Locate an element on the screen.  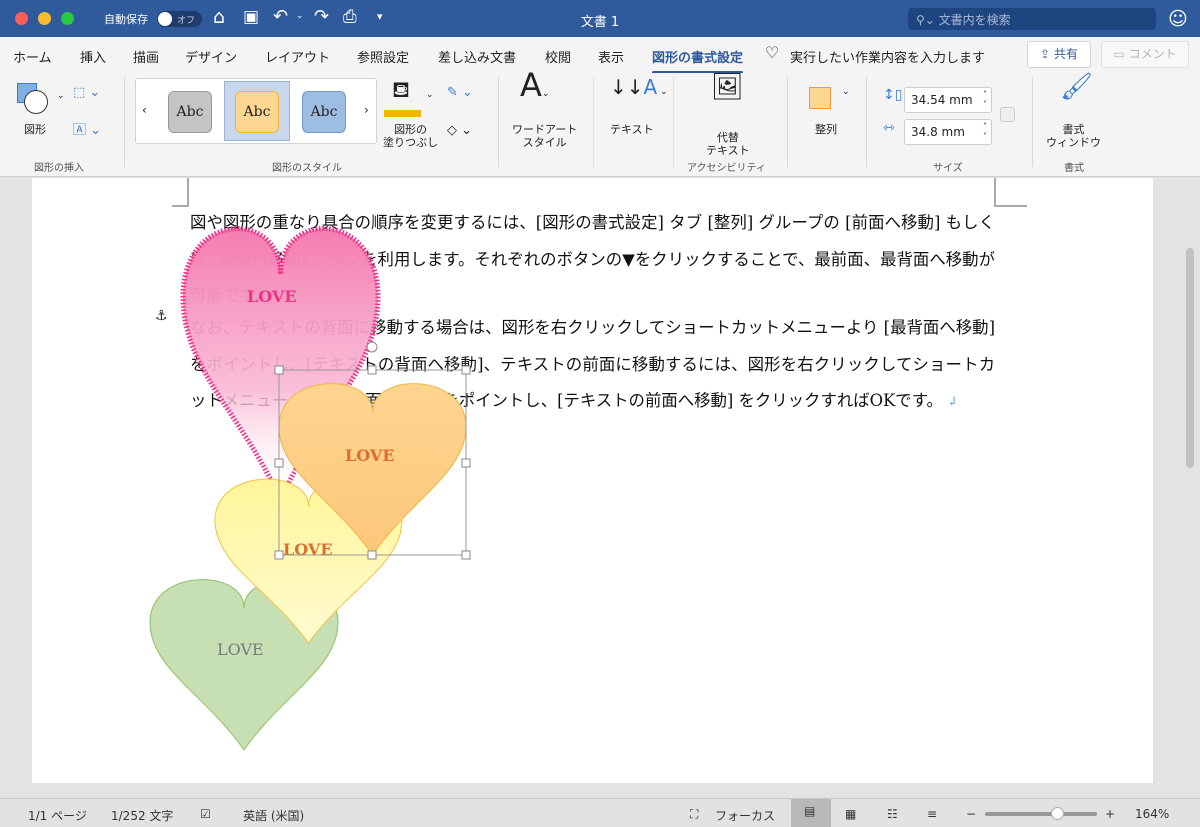
outline-view-icon: ☷ is located at coordinates (892, 814).